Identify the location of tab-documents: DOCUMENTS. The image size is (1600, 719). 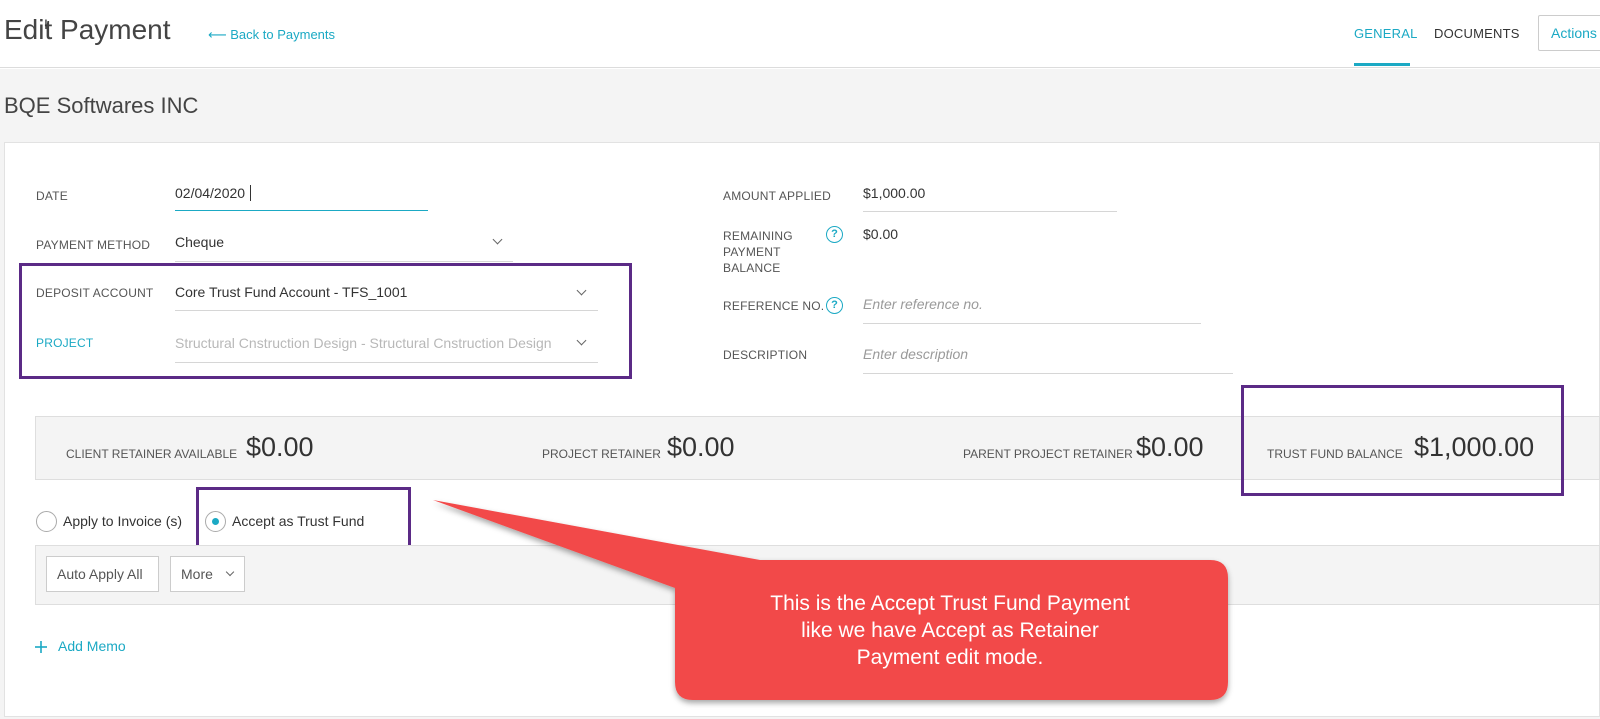
(1477, 33).